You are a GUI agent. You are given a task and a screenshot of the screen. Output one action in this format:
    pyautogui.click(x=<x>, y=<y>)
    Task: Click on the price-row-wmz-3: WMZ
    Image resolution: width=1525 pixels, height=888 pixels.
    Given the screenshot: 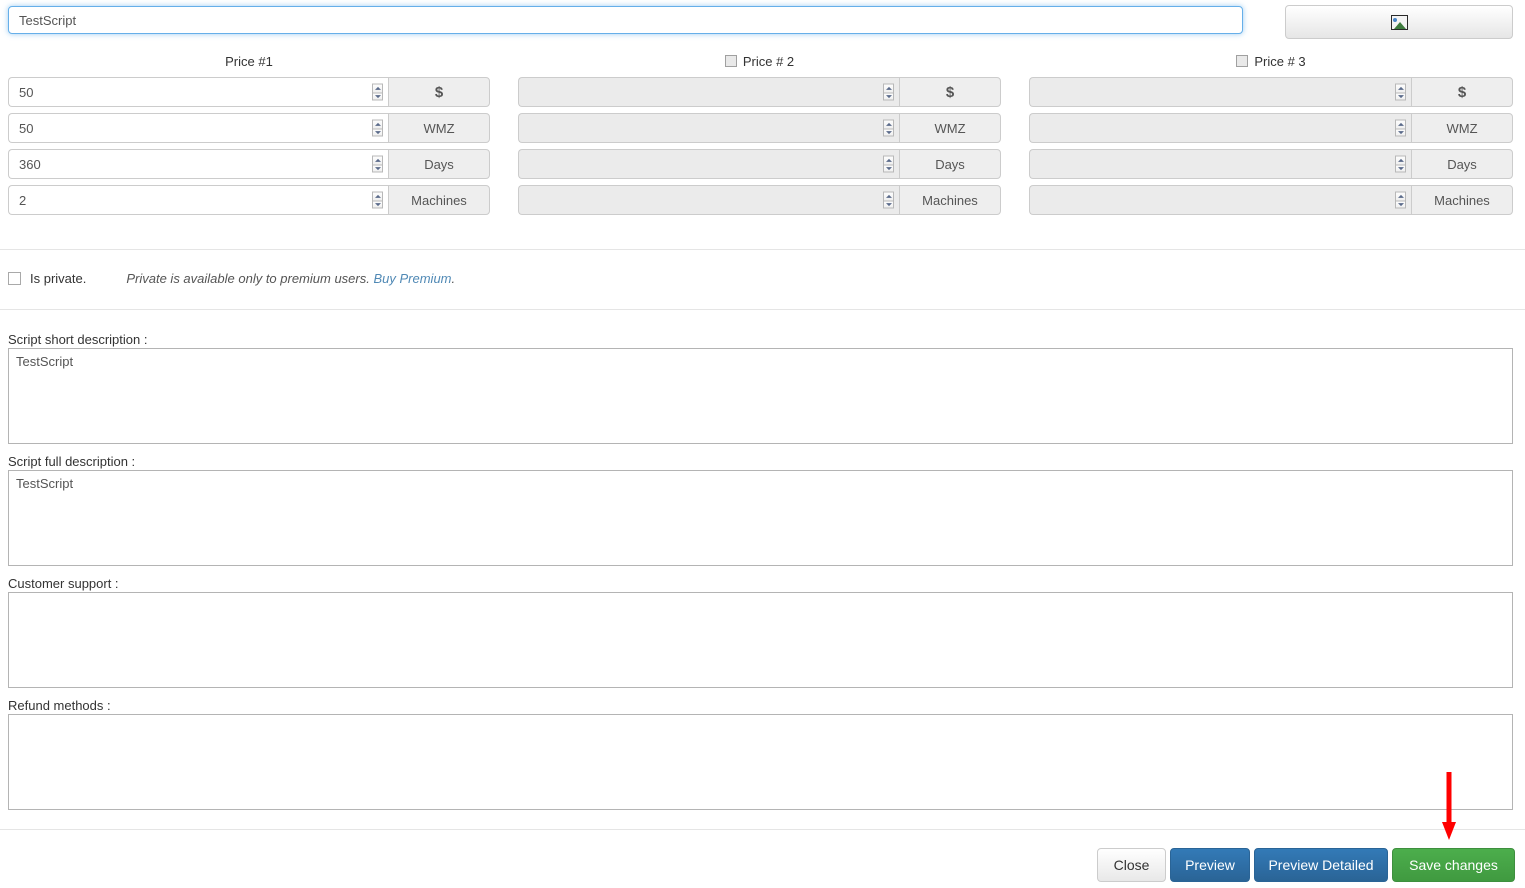 What is the action you would take?
    pyautogui.click(x=1271, y=128)
    